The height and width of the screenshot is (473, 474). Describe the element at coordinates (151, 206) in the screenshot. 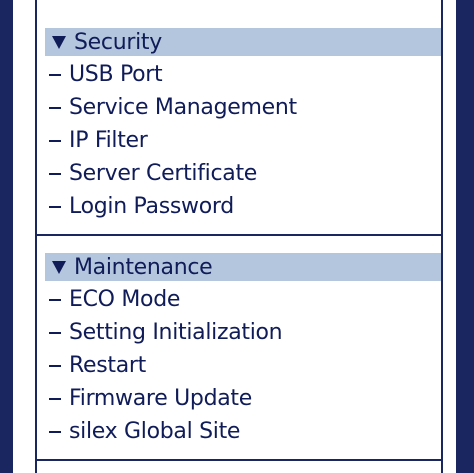

I see `menu-item-label: Login Password` at that location.